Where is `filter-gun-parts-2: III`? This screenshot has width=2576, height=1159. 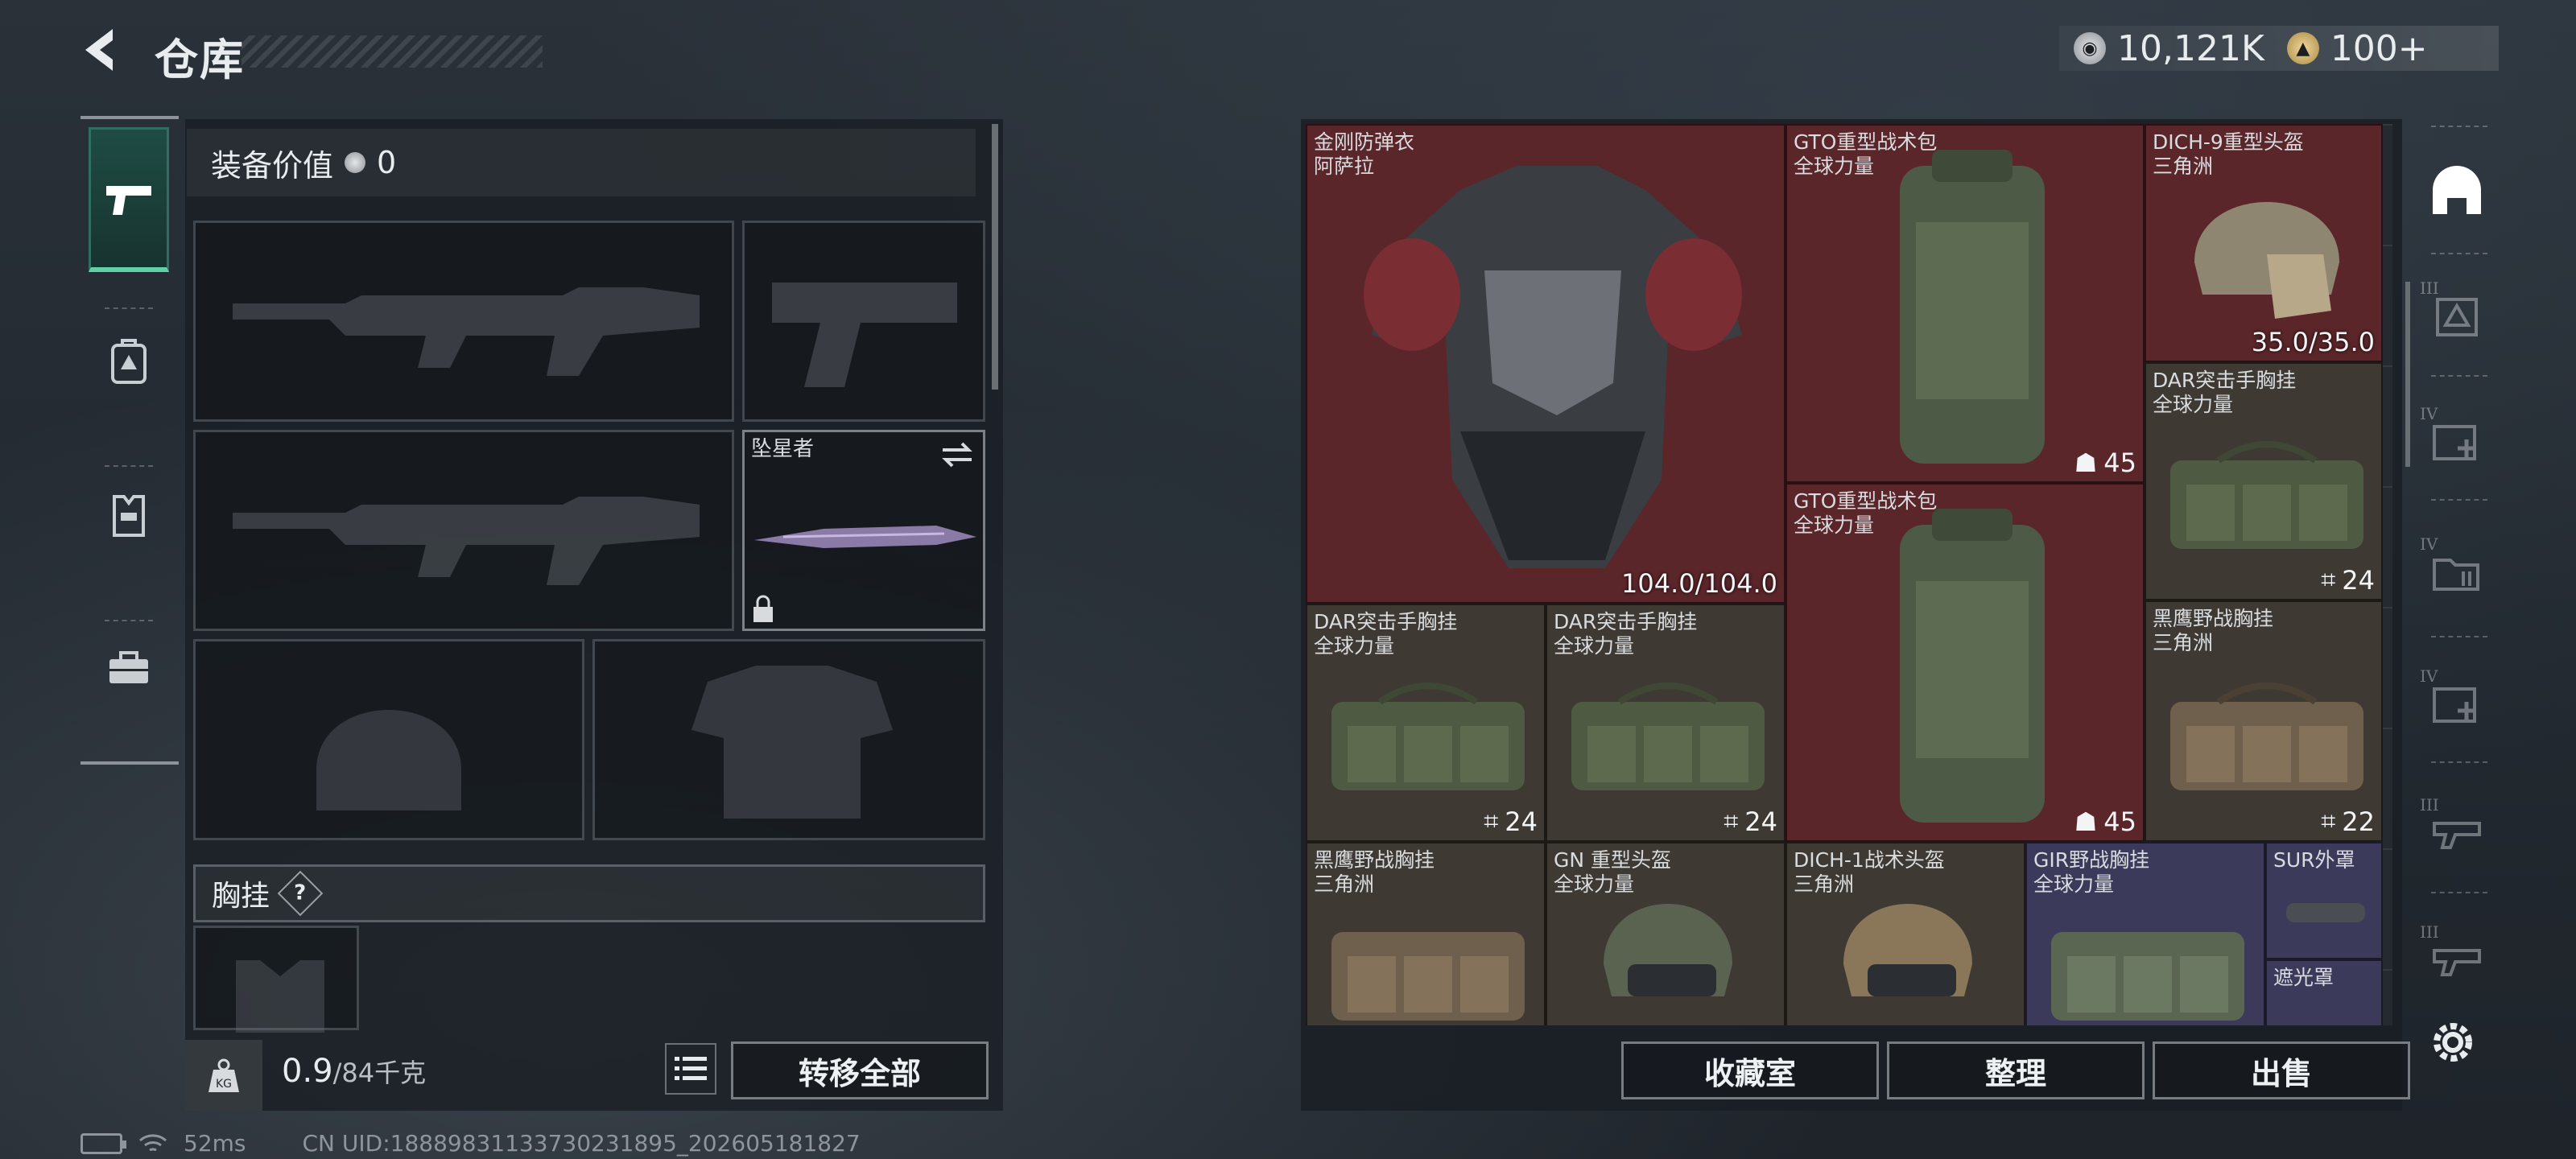 filter-gun-parts-2: III is located at coordinates (2455, 957).